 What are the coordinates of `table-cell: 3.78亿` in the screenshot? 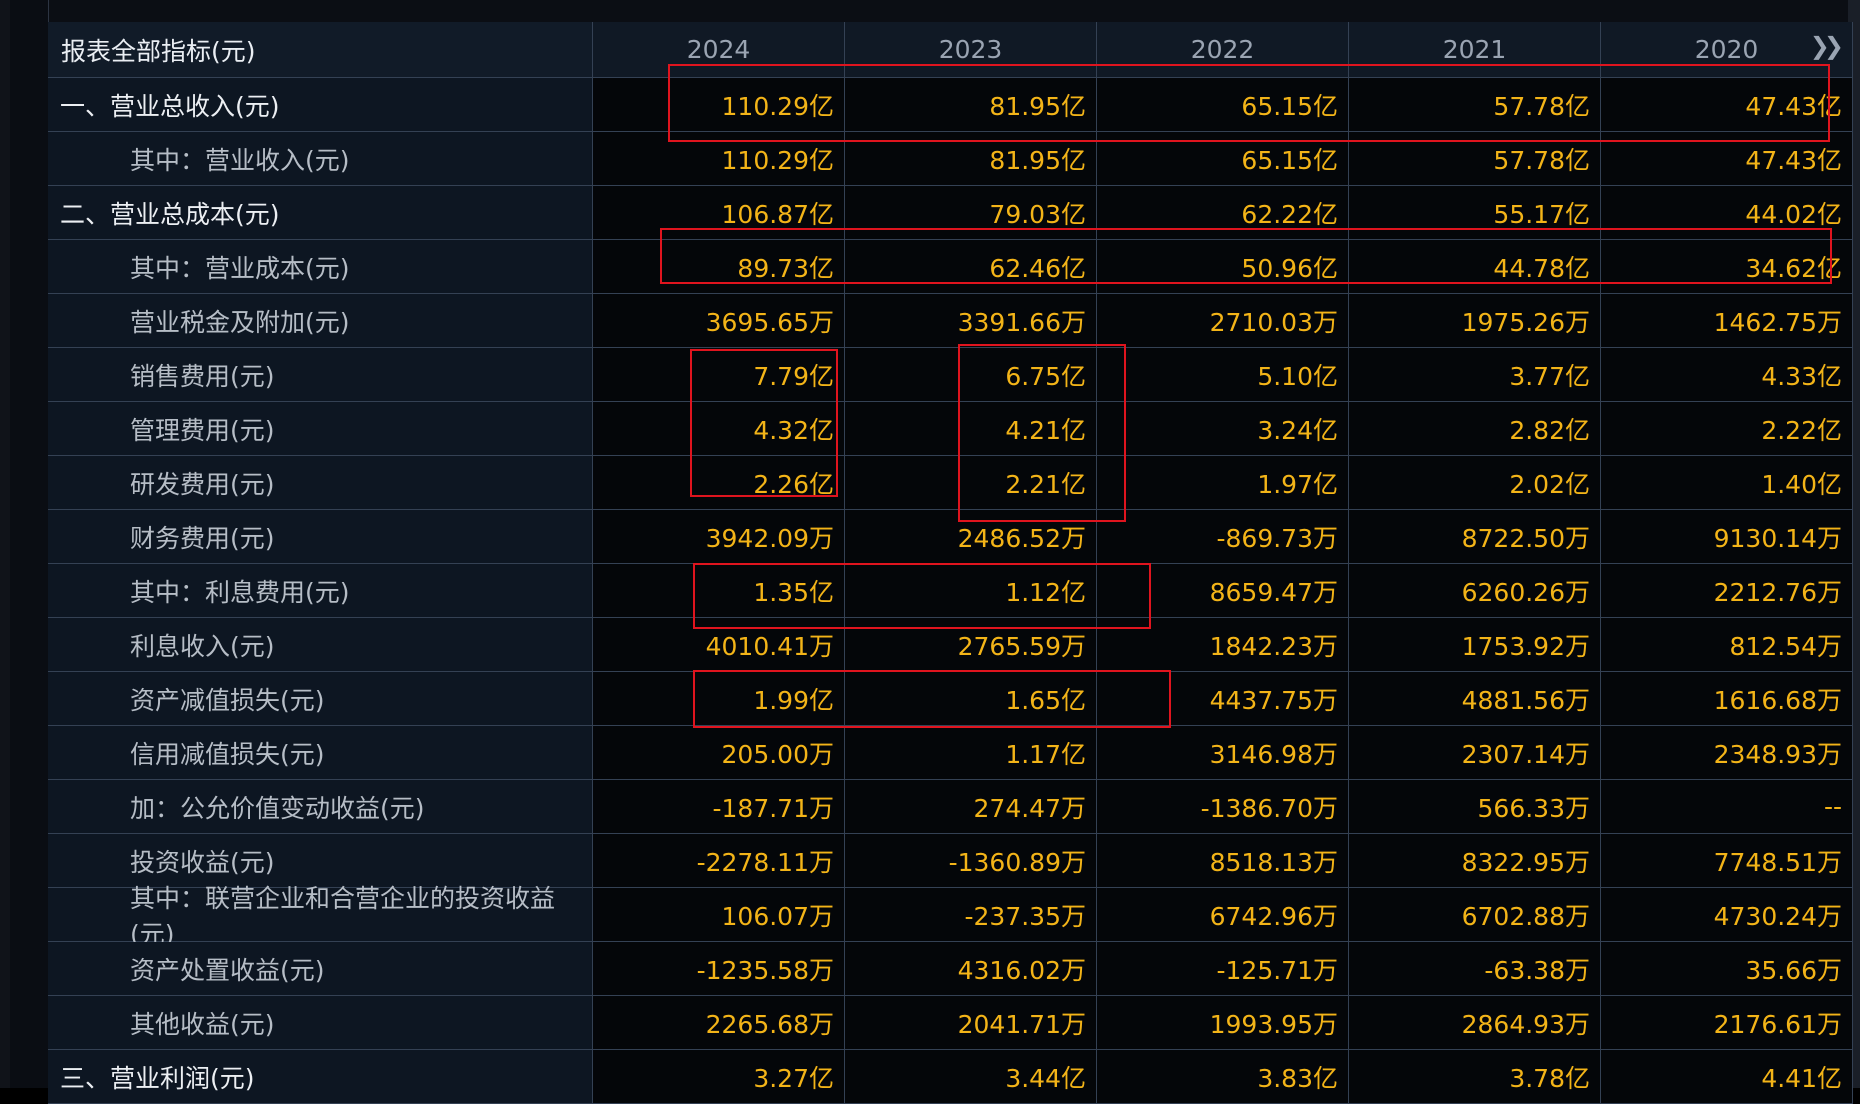 It's located at (1475, 1077).